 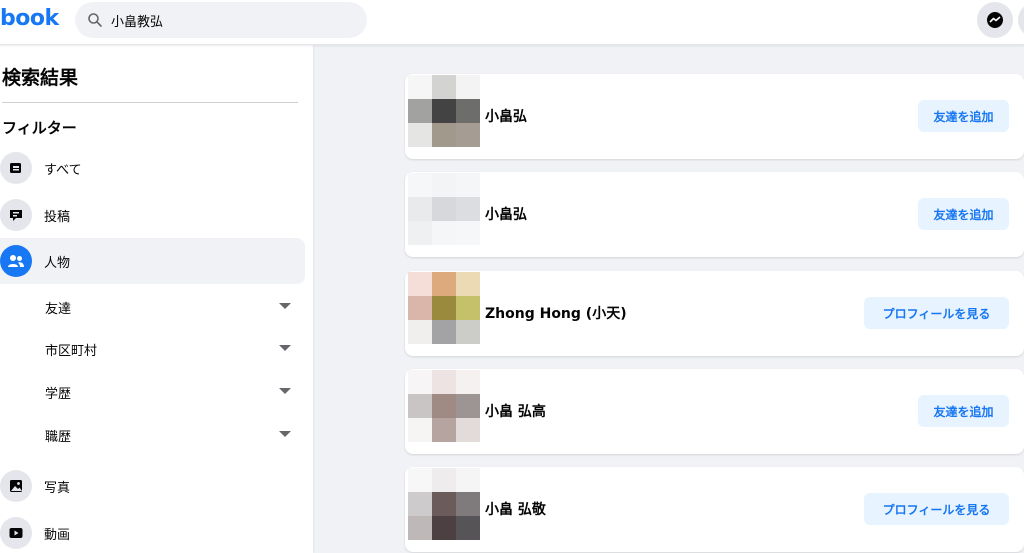 What do you see at coordinates (512, 22) in the screenshot?
I see `top-navigation-bar: book 小畠教弘` at bounding box center [512, 22].